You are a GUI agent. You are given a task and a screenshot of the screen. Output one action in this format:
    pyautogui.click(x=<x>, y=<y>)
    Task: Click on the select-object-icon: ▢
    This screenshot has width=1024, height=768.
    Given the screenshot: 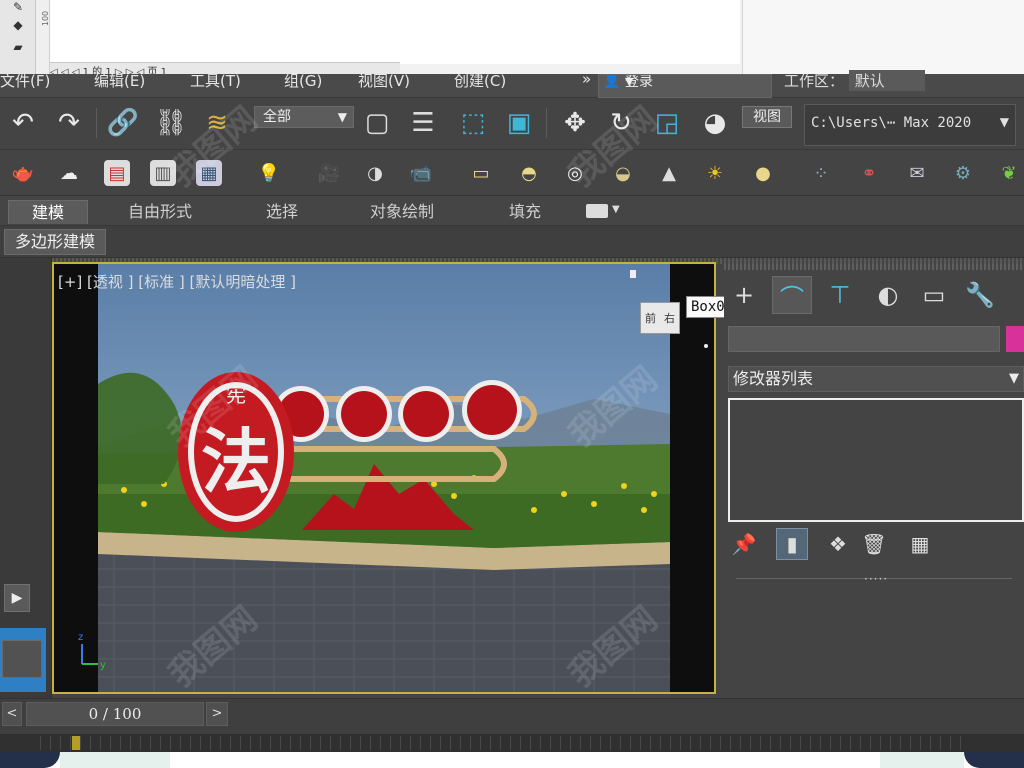 What is the action you would take?
    pyautogui.click(x=377, y=123)
    